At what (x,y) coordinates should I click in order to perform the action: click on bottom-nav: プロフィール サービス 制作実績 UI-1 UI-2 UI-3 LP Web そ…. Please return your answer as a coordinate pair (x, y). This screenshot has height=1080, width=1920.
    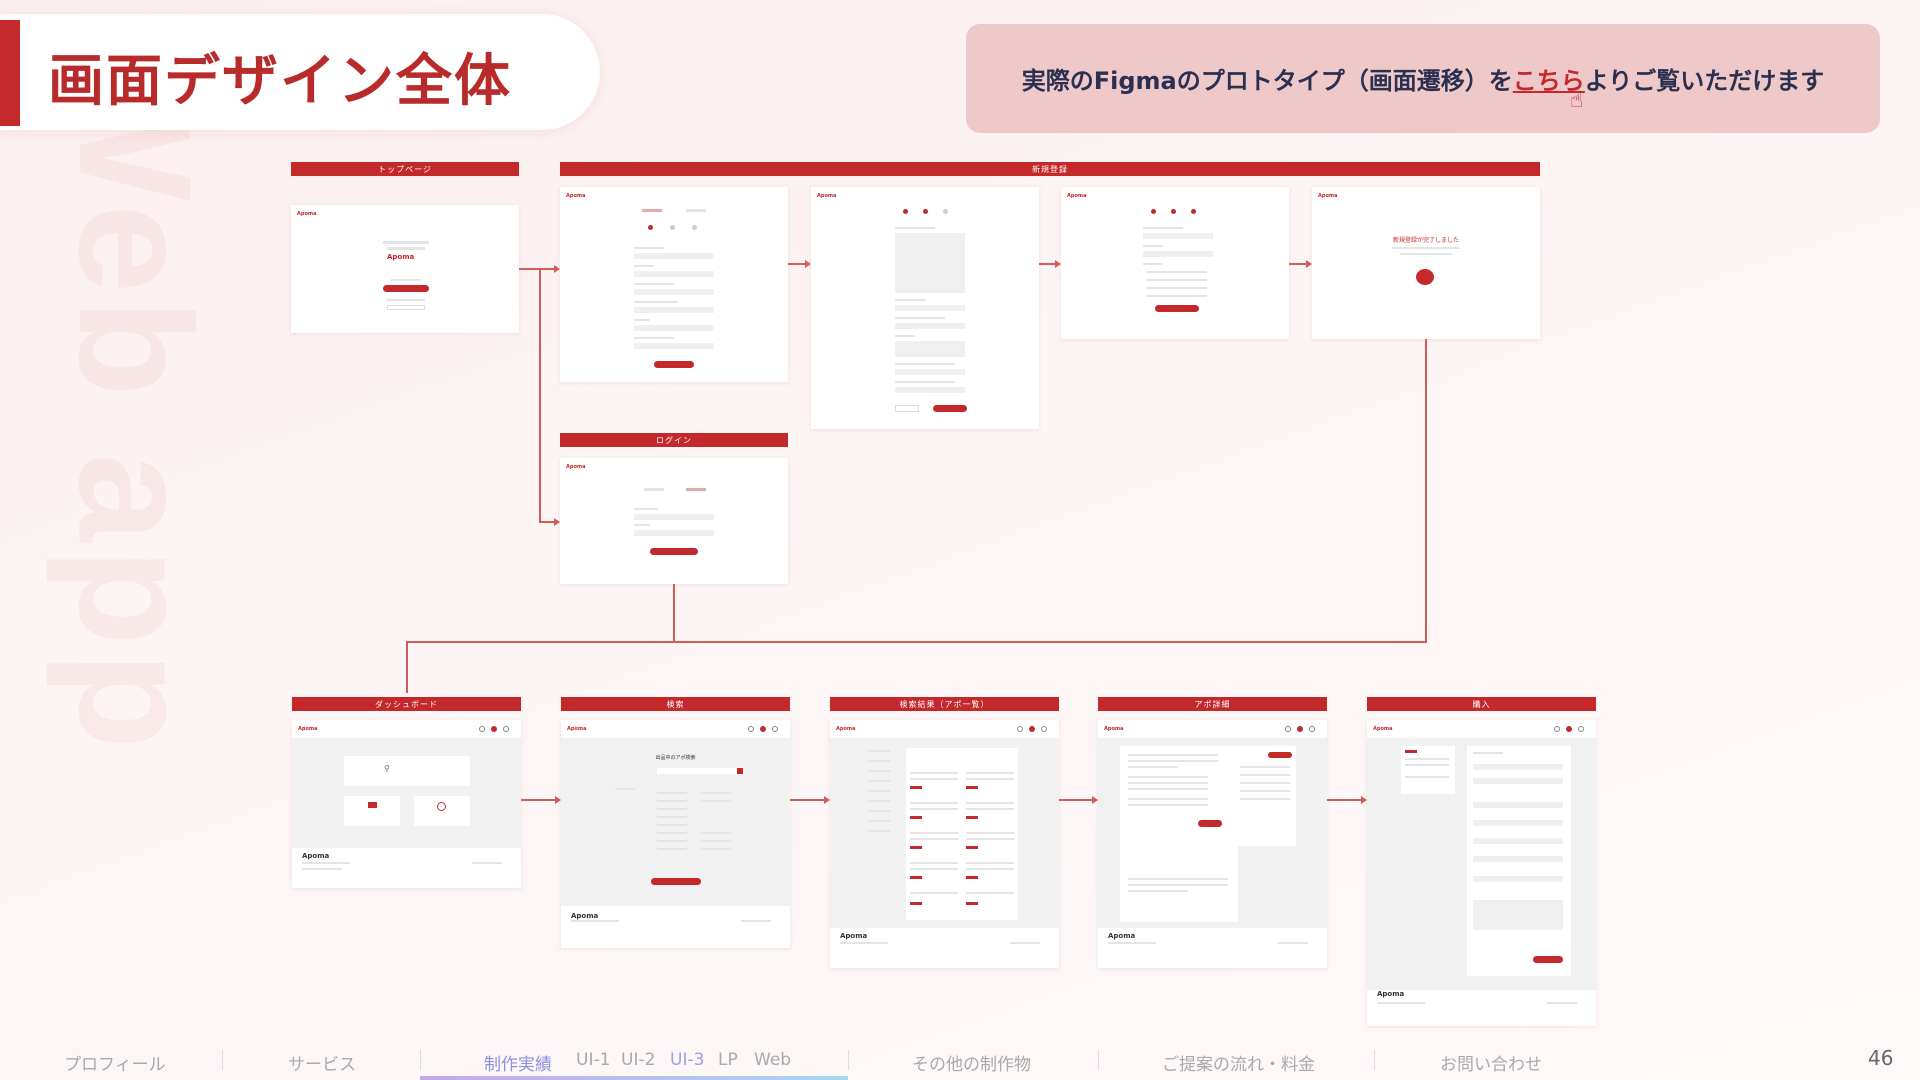
    Looking at the image, I should click on (960, 1060).